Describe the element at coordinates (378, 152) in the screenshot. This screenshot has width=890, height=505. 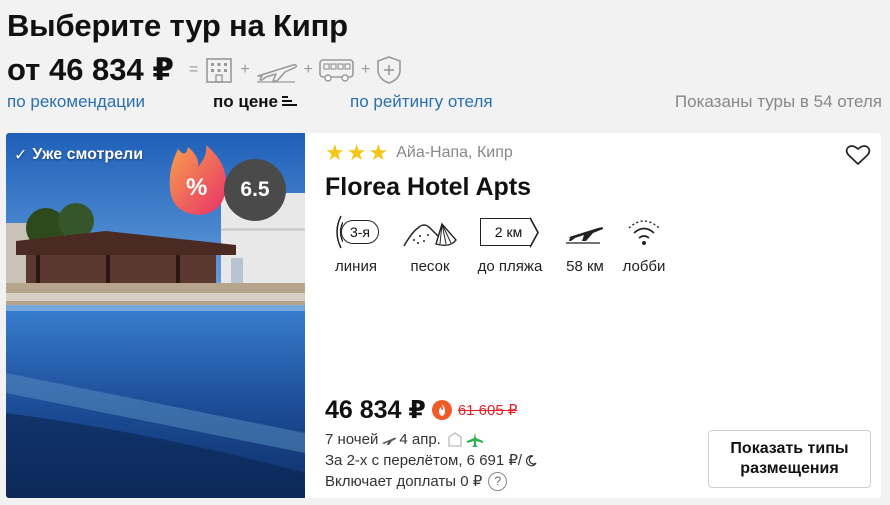
I see `star-icon-3: ★` at that location.